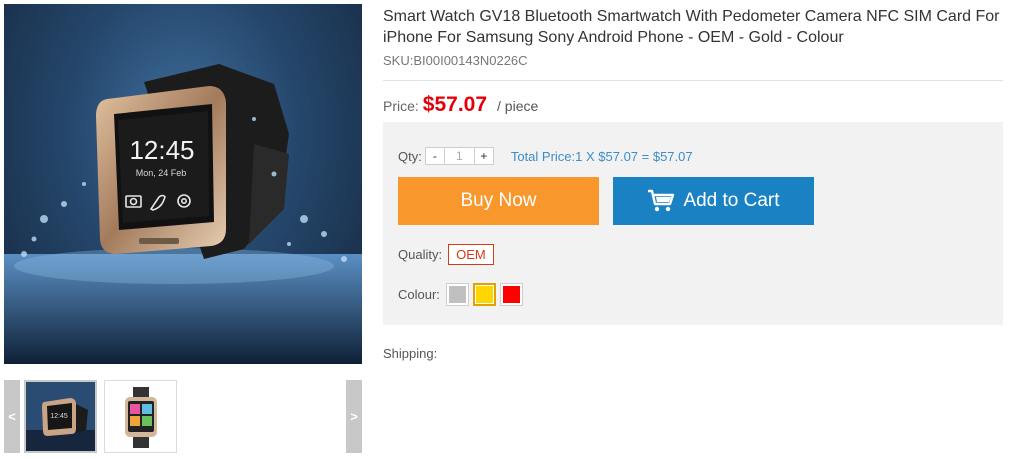 Image resolution: width=1026 pixels, height=459 pixels. What do you see at coordinates (420, 254) in the screenshot?
I see `quality-label: Quality:` at bounding box center [420, 254].